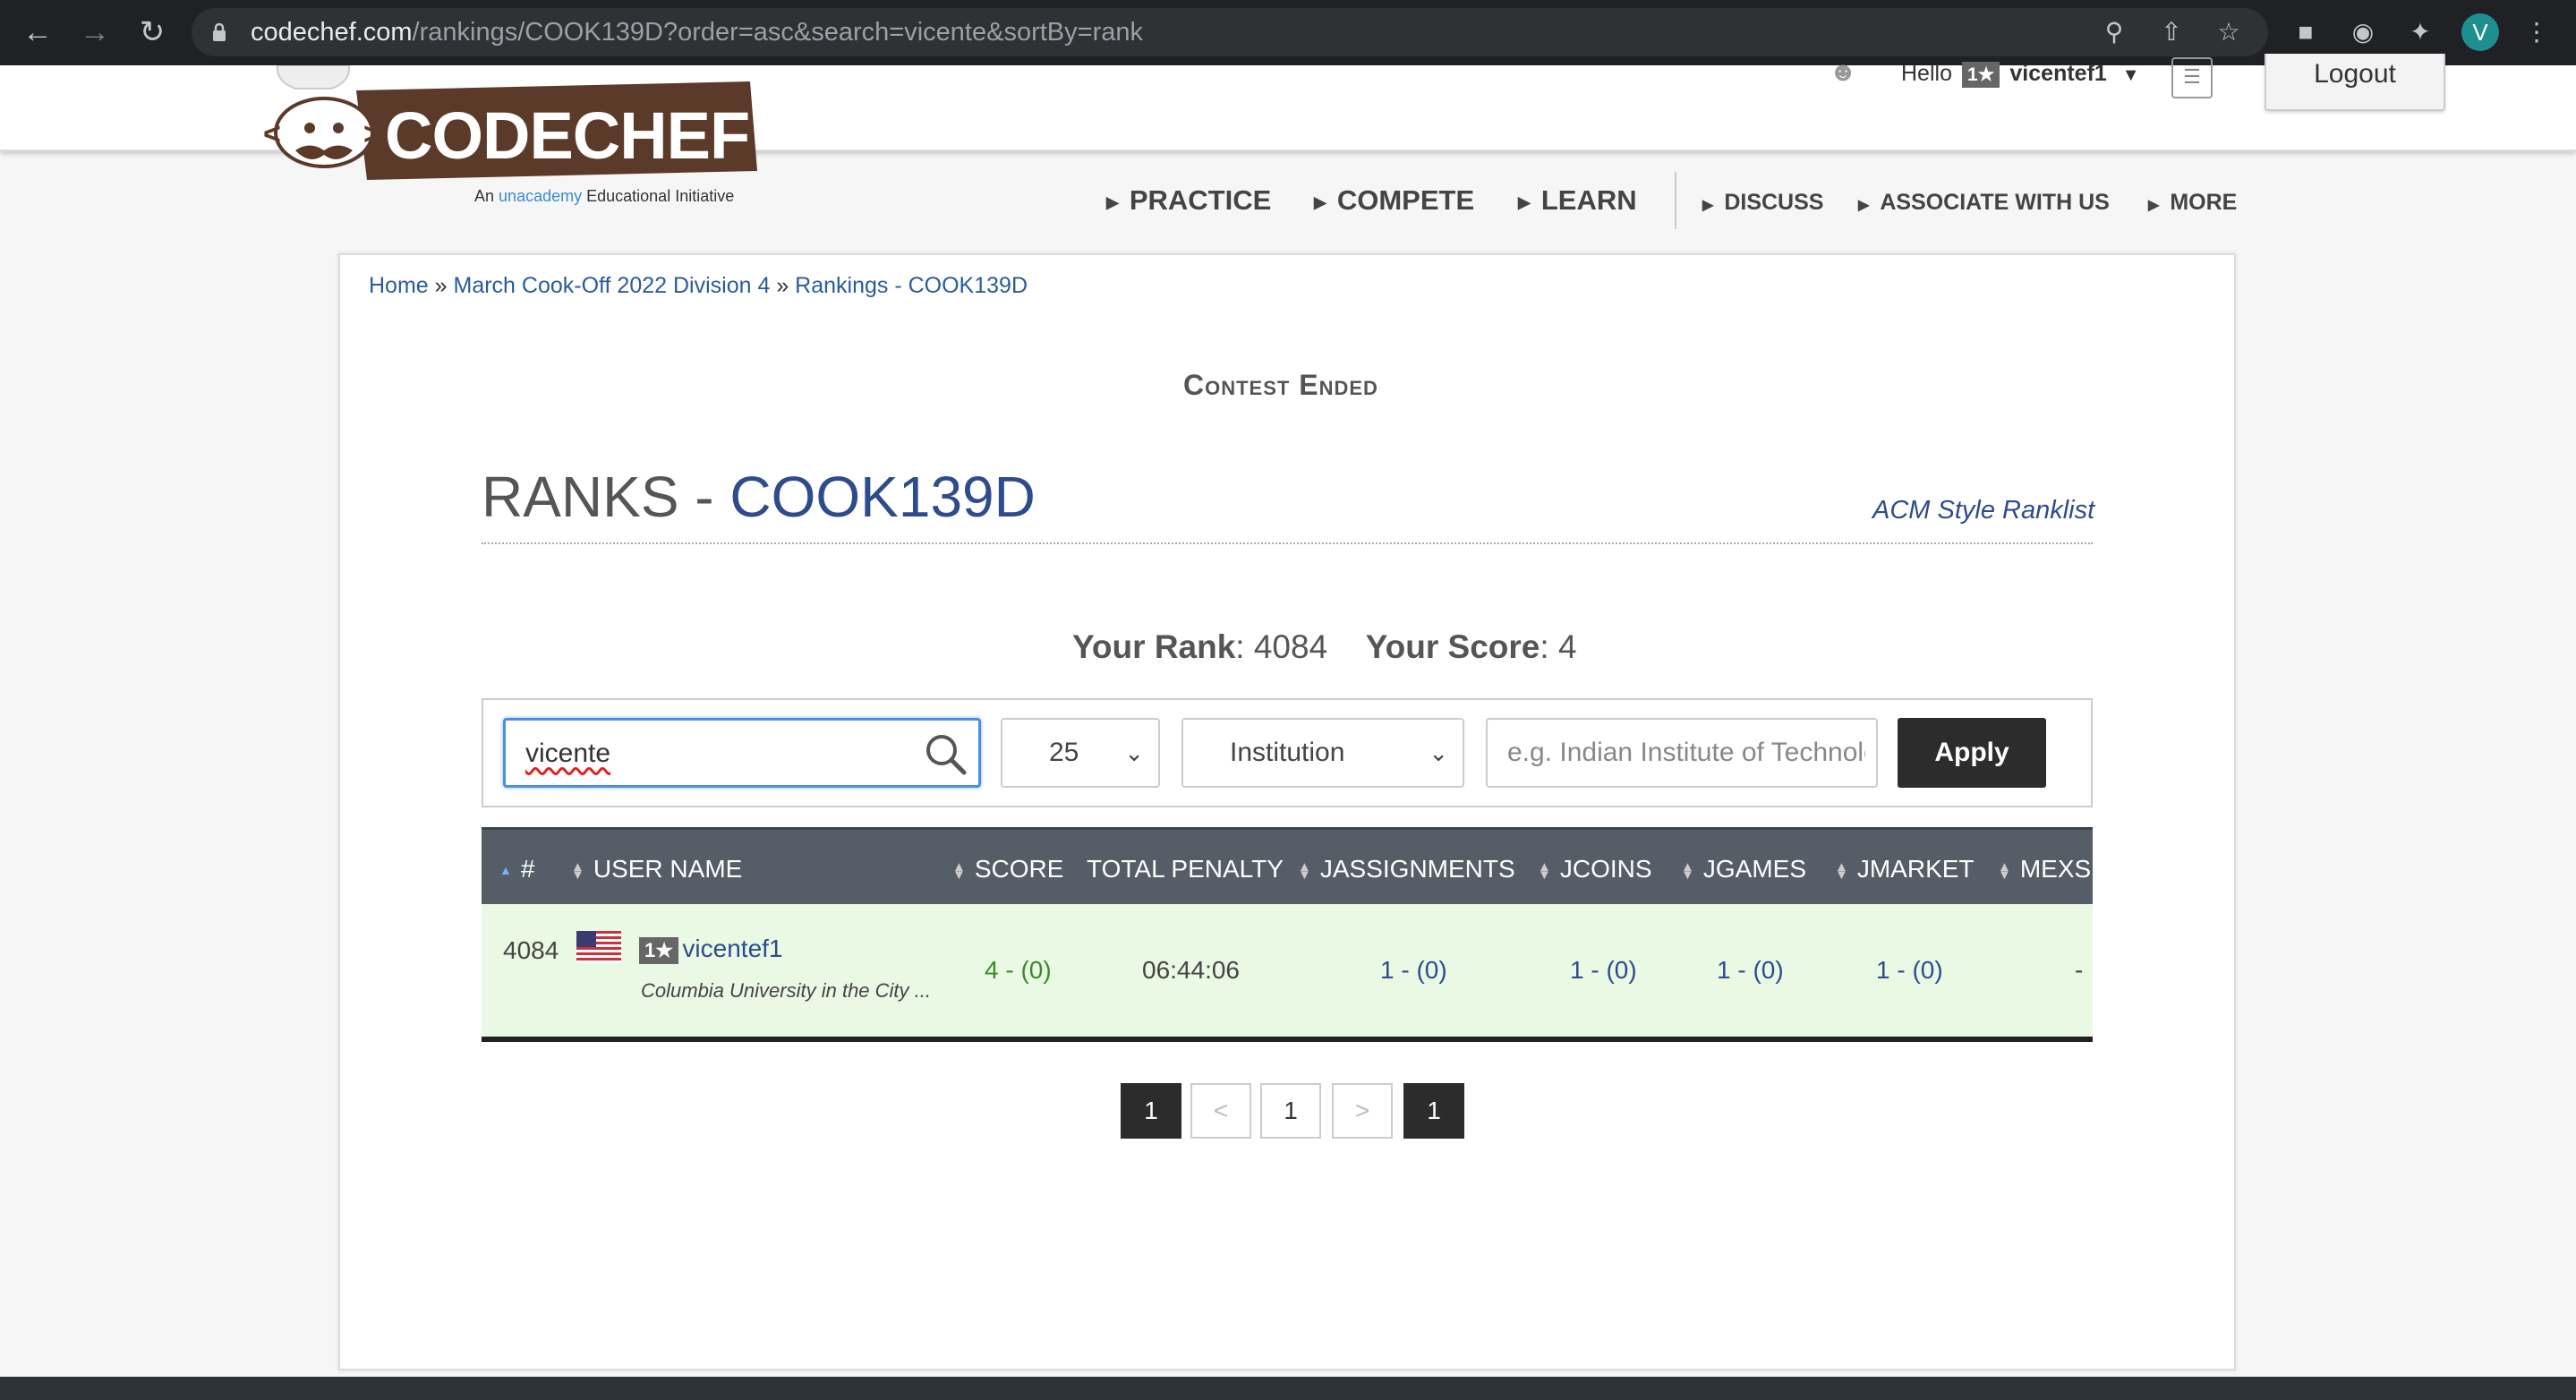  I want to click on rank-summary: Your Rank: 4084 Your Score: 4, so click(1324, 646).